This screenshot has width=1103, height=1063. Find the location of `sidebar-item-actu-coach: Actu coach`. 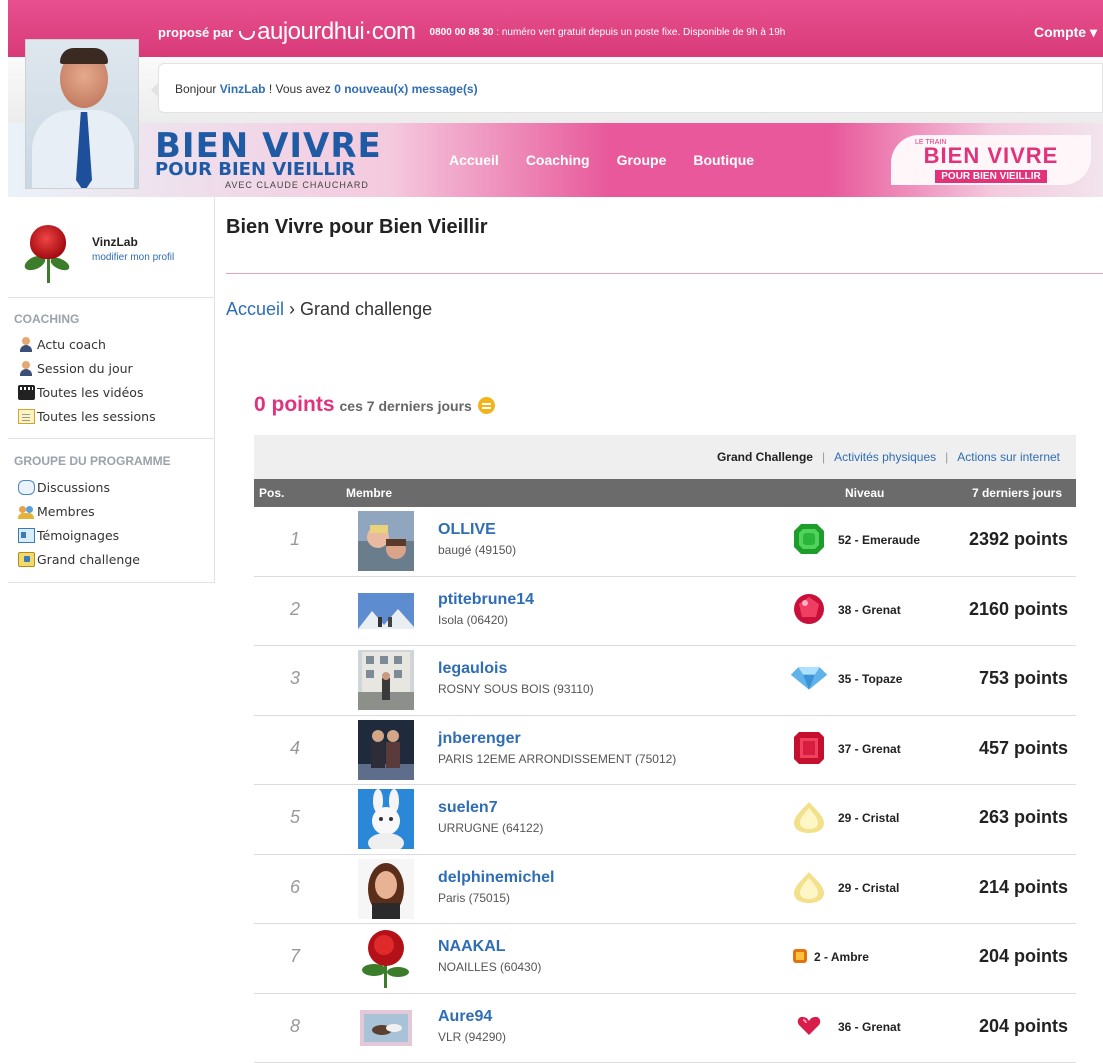

sidebar-item-actu-coach: Actu coach is located at coordinates (87, 344).